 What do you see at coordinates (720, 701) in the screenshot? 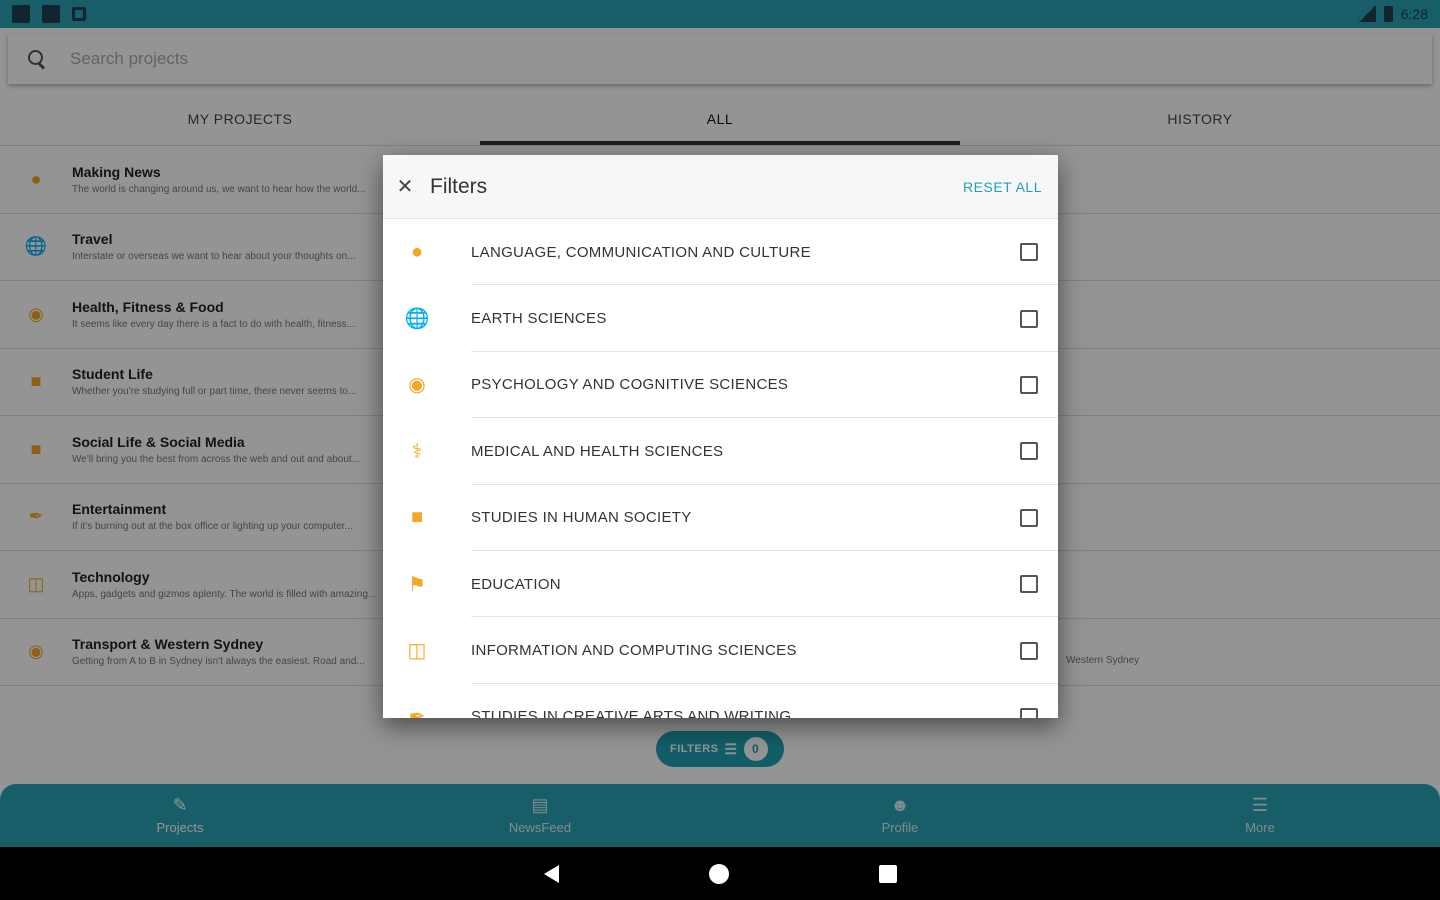
I see `filter-item-creative-arts: ✒ STUDIES IN CREATIVE ARTS AND WRITING` at bounding box center [720, 701].